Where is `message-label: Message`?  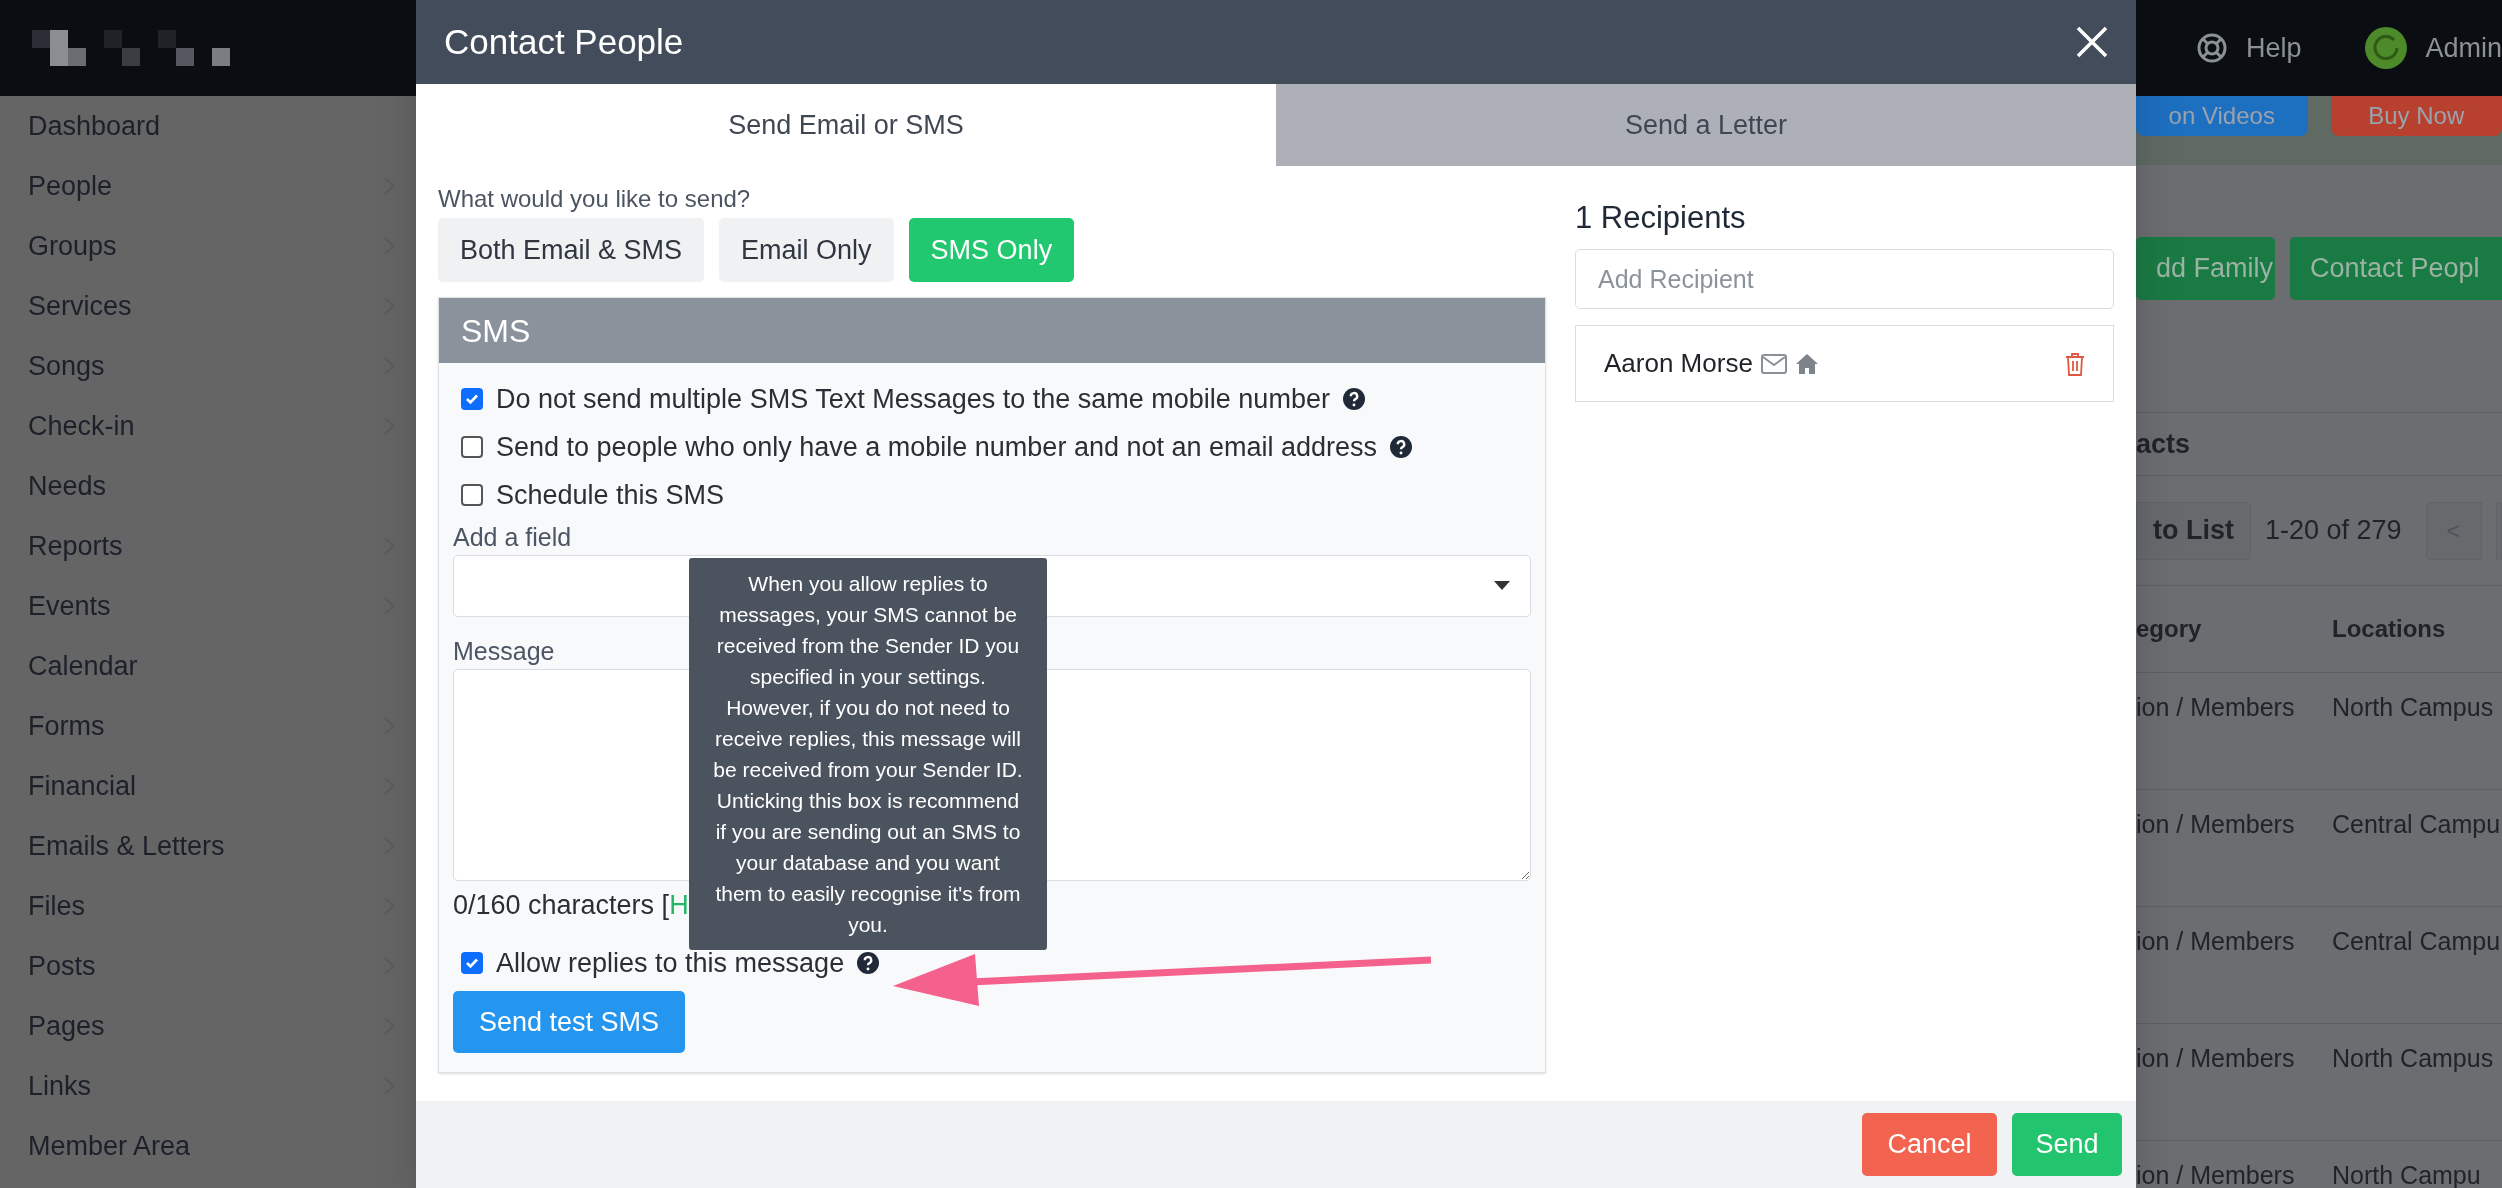
message-label: Message is located at coordinates (504, 651).